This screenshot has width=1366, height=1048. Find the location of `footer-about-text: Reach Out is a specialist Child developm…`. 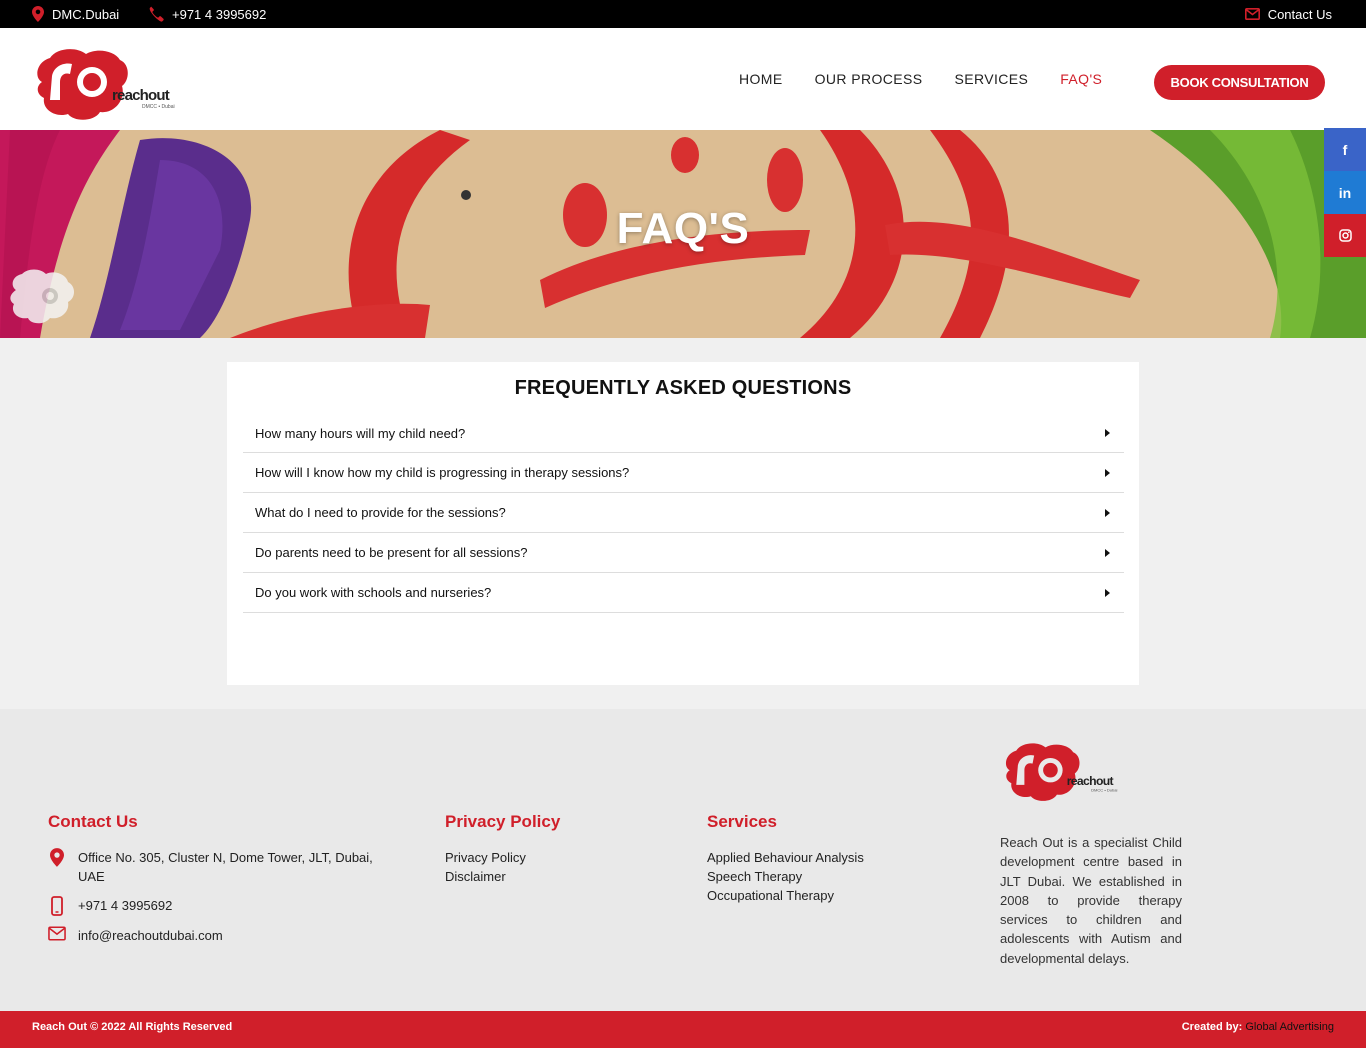

footer-about-text: Reach Out is a specialist Child developm… is located at coordinates (1091, 900).